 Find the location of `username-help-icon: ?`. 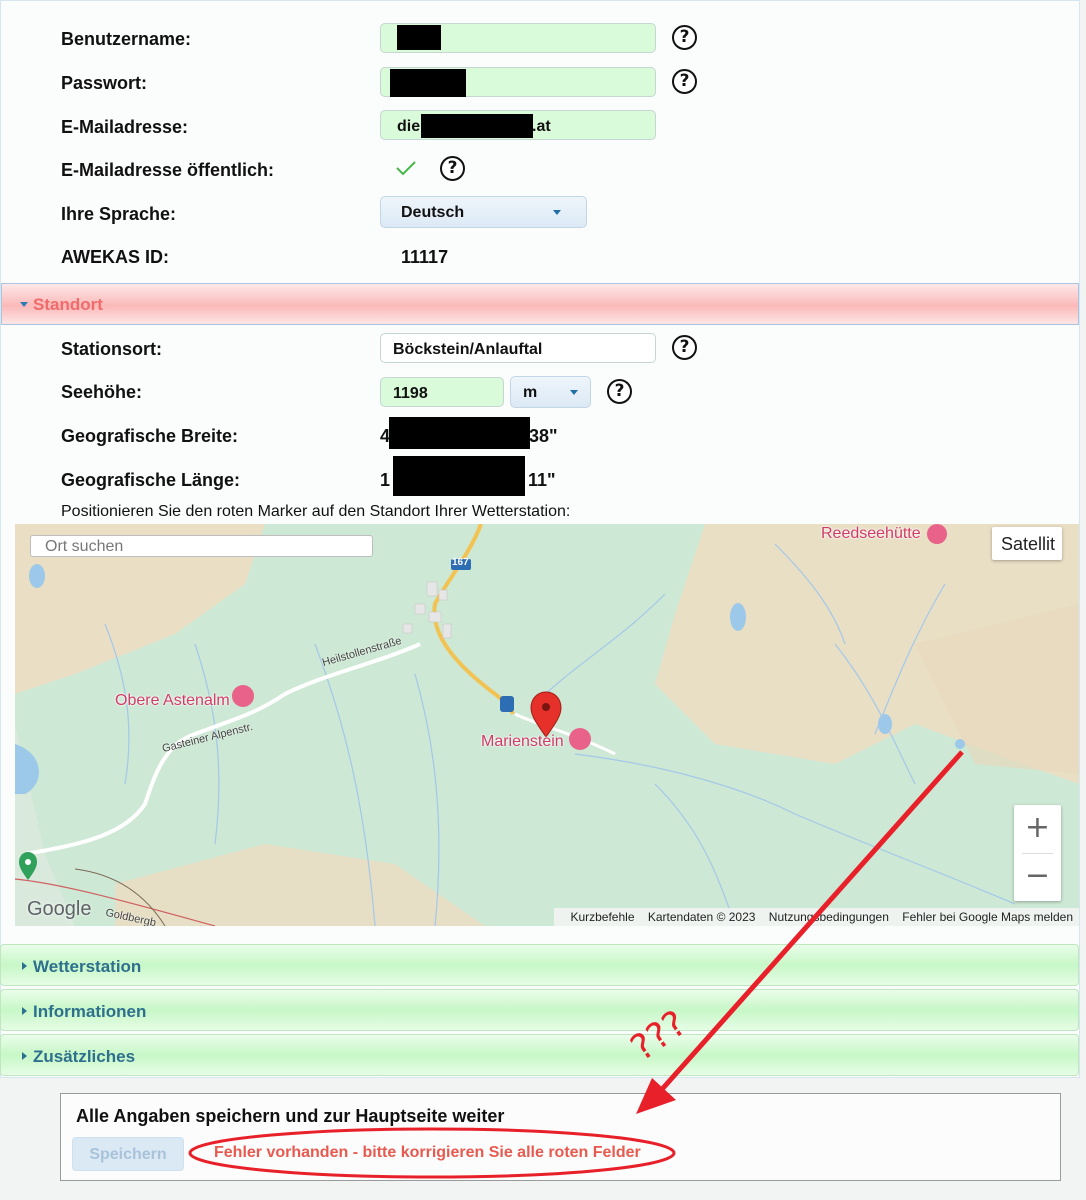

username-help-icon: ? is located at coordinates (684, 37).